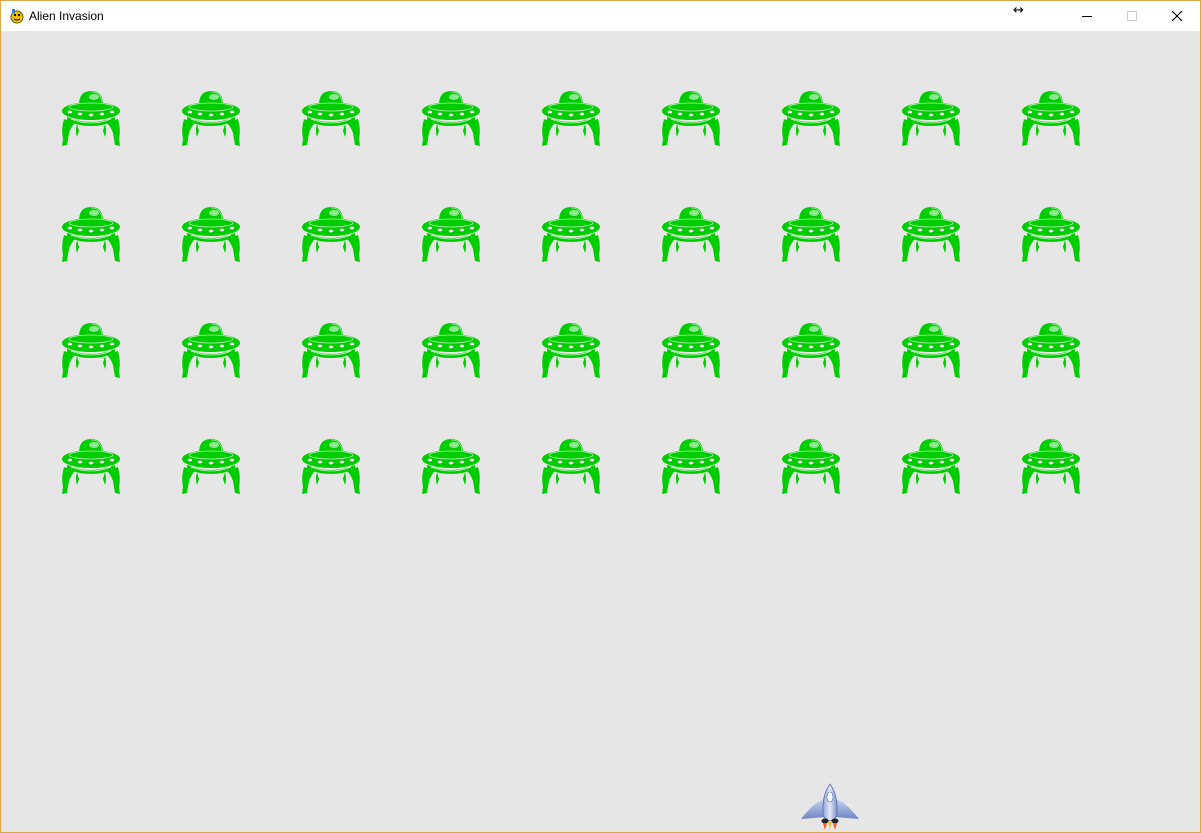 The image size is (1201, 833). I want to click on window-title: Alien Invasion, so click(66, 16).